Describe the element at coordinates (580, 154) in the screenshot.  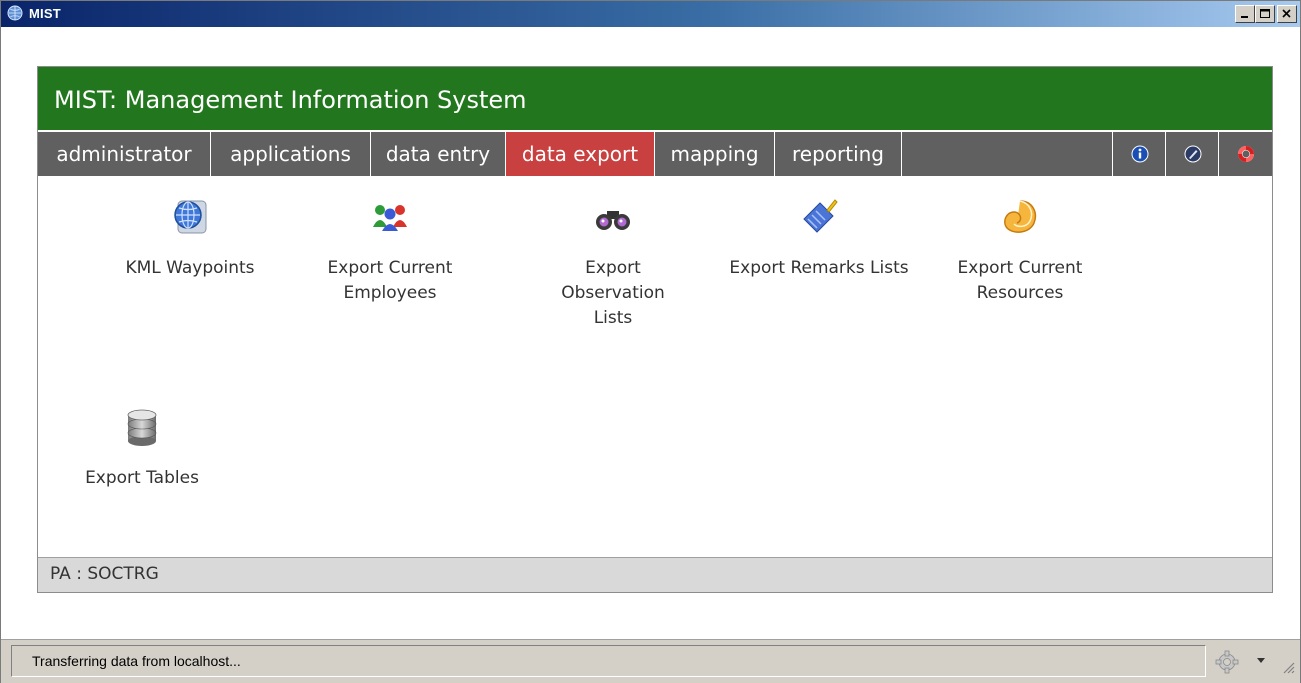
I see `nav-data-export: data export` at that location.